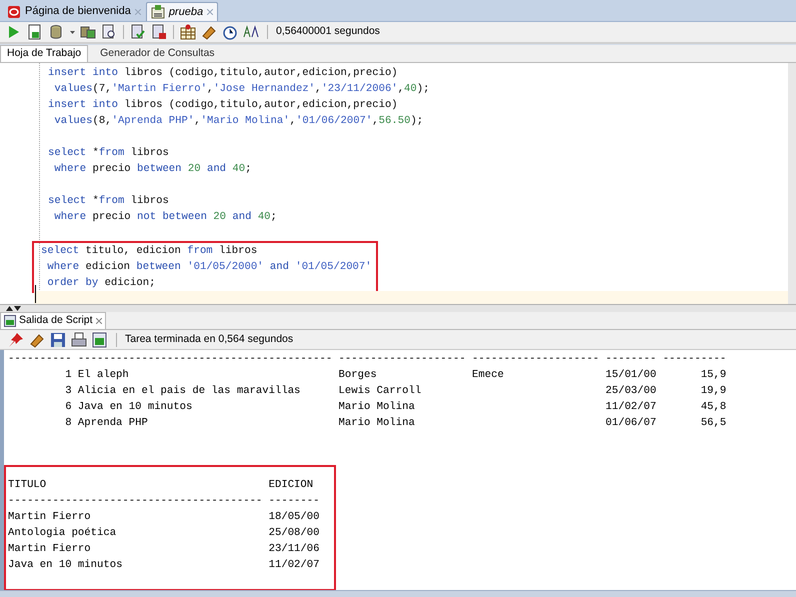 The width and height of the screenshot is (796, 597). What do you see at coordinates (398, 593) in the screenshot?
I see `horizontal-scrollbar` at bounding box center [398, 593].